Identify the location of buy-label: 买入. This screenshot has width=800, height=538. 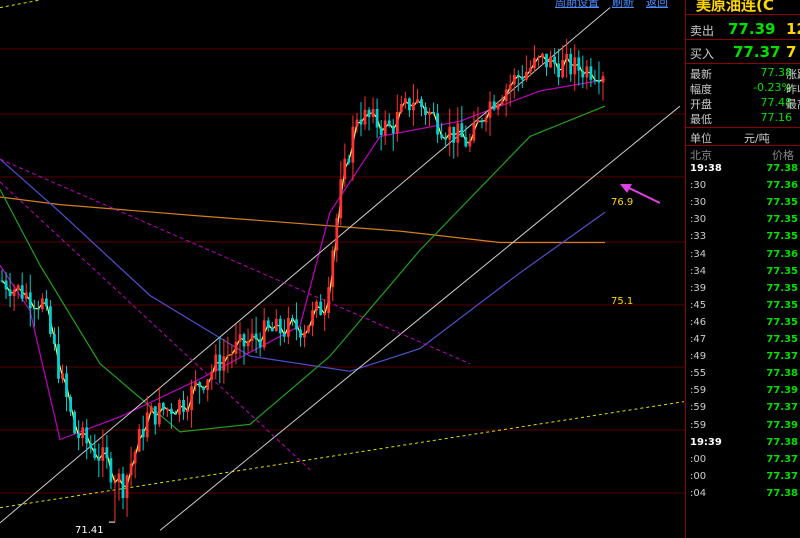
(702, 54).